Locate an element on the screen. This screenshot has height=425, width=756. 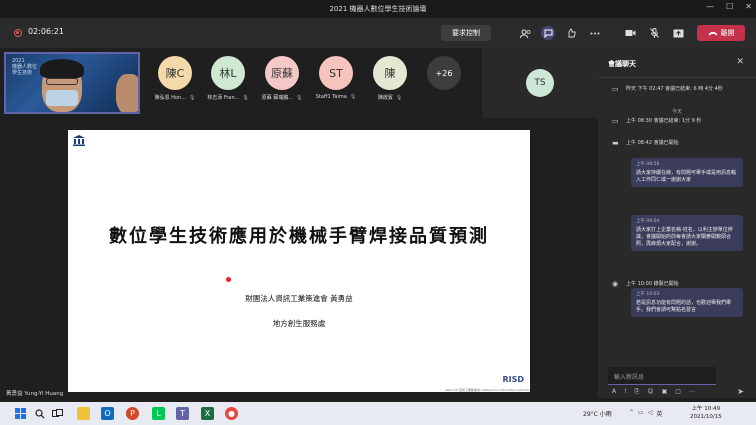
outlook-icon: O is located at coordinates (107, 413).